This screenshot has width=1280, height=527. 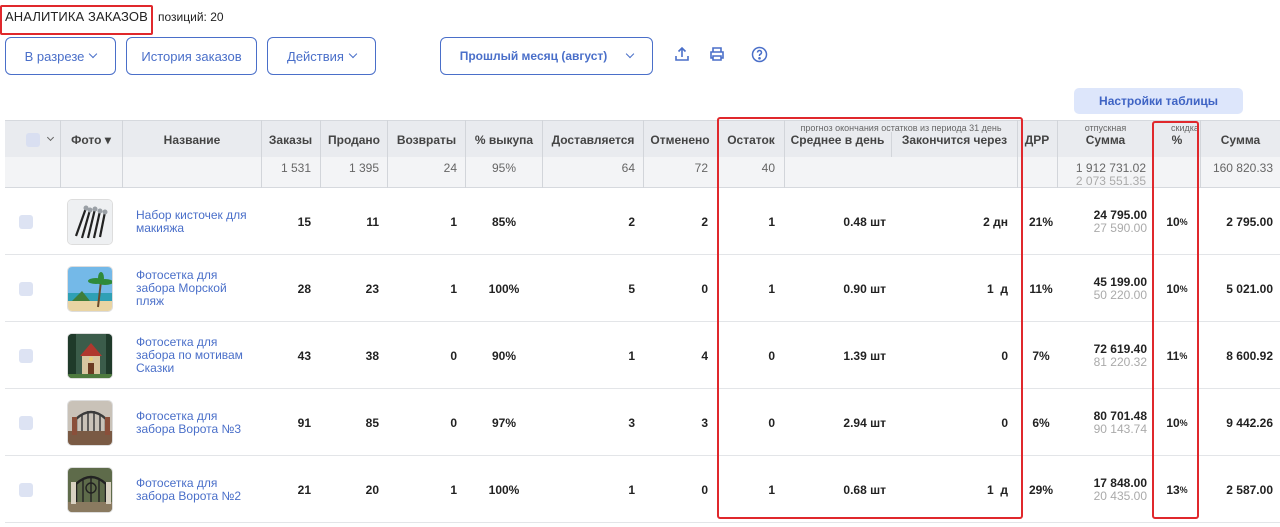 I want to click on col-drr: ДРР, so click(x=1037, y=139).